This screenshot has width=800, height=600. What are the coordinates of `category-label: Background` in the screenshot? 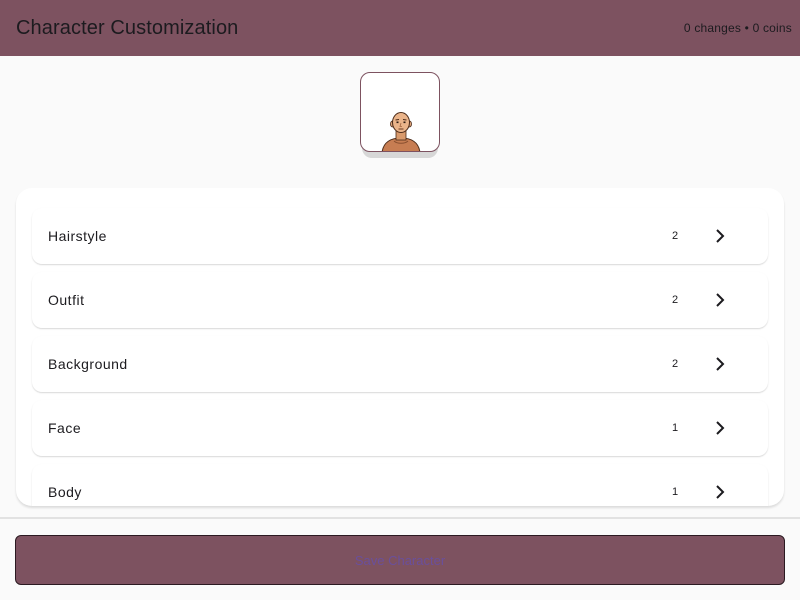 It's located at (88, 364).